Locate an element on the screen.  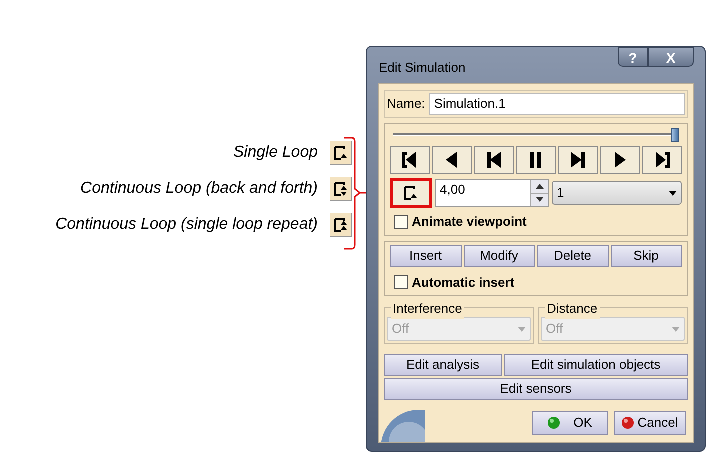
annotation-label: Single Loop is located at coordinates (275, 153).